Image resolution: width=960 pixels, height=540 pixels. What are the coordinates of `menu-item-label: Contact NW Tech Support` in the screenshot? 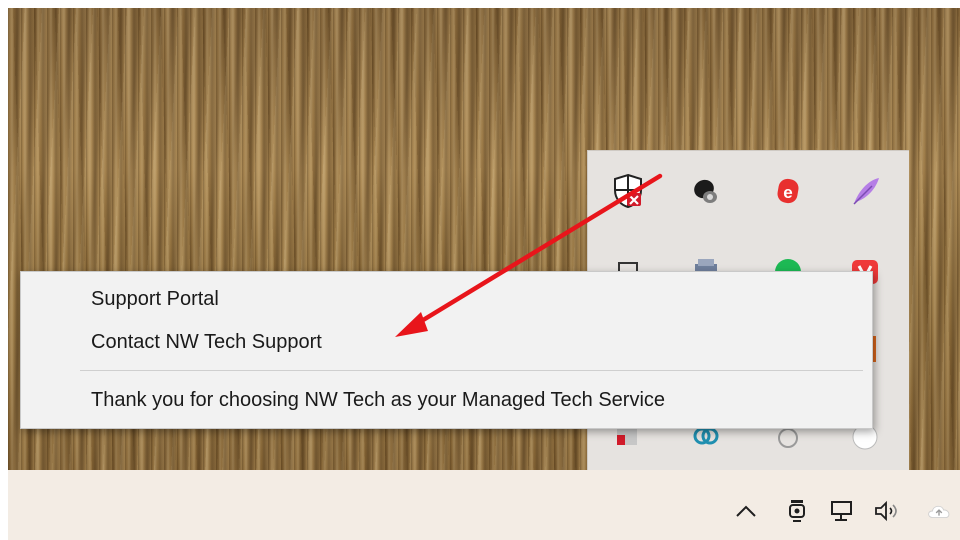 It's located at (206, 341).